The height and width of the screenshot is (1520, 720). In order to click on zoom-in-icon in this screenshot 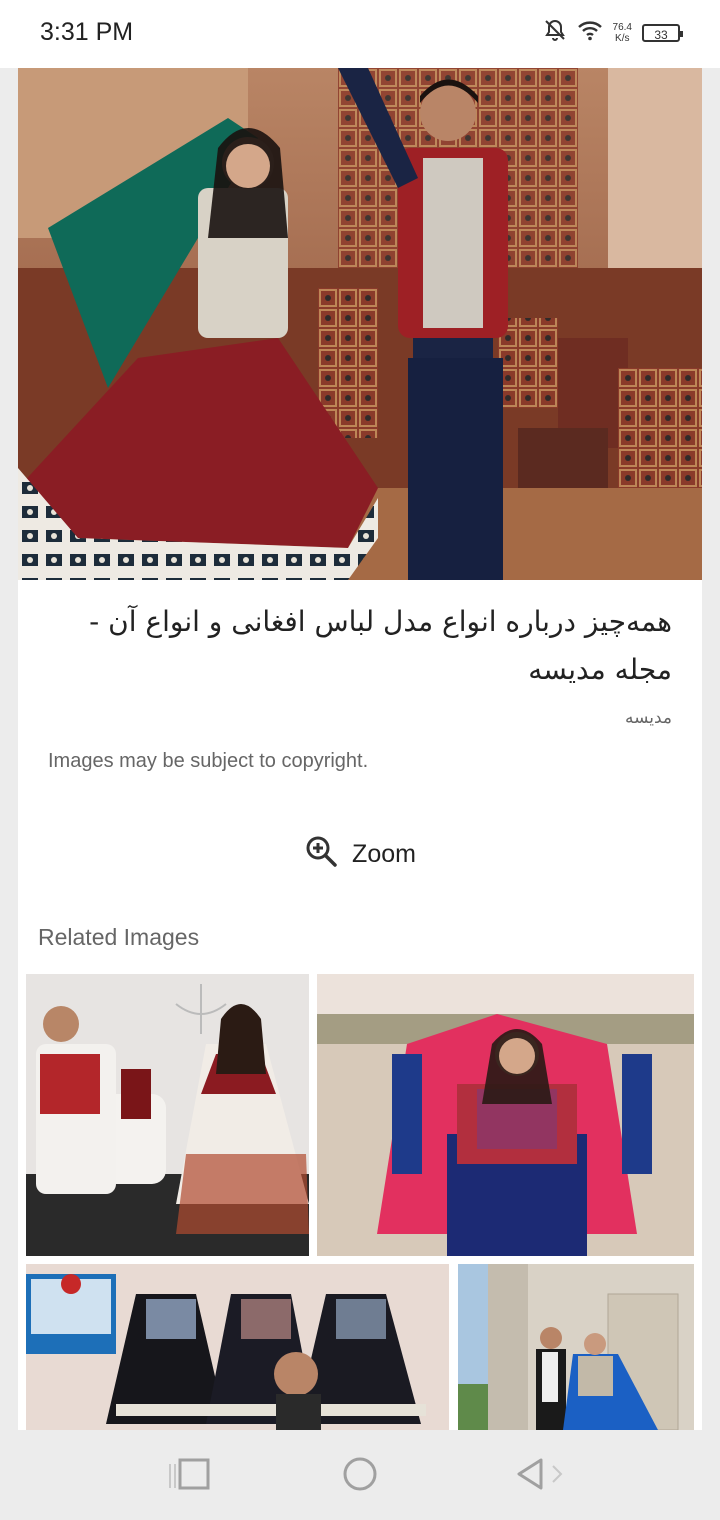, I will do `click(321, 854)`.